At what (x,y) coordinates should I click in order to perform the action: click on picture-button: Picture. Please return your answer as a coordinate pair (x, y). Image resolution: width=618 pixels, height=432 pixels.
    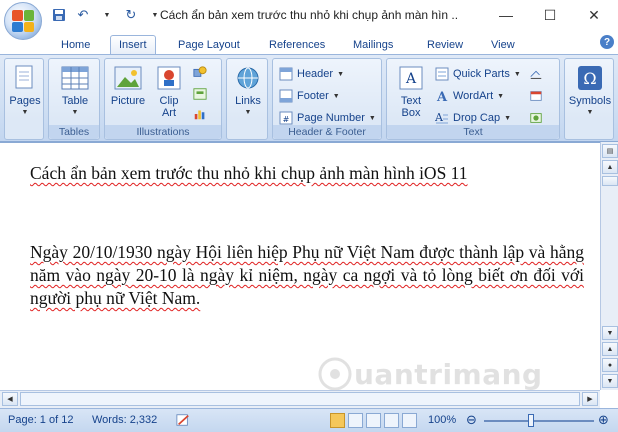
    Looking at the image, I should click on (128, 85).